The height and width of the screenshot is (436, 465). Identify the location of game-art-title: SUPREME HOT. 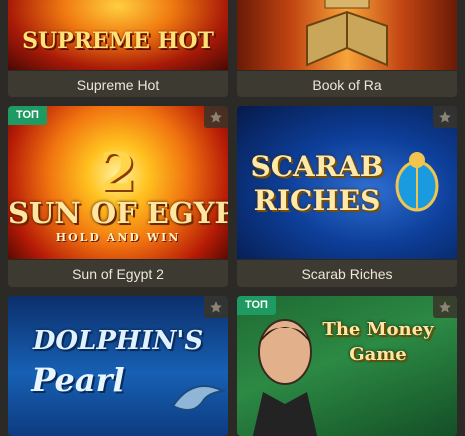
(118, 41).